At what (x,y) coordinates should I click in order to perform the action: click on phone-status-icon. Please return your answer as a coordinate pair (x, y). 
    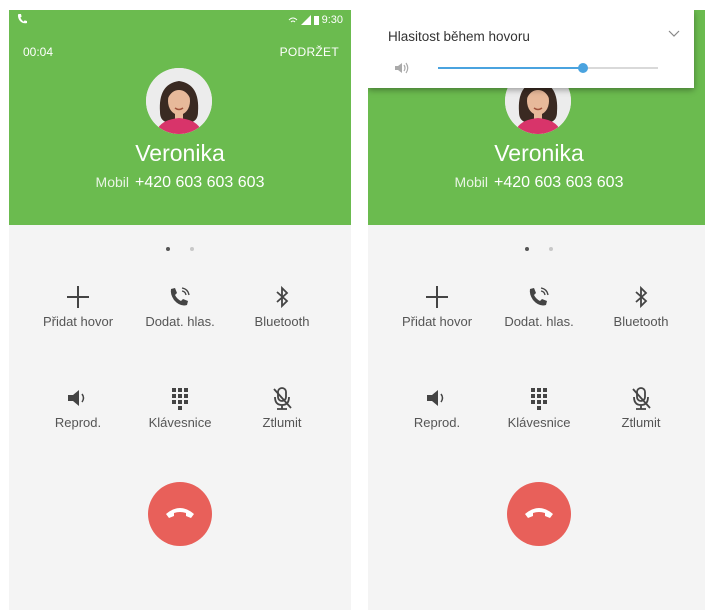
    Looking at the image, I should click on (22, 19).